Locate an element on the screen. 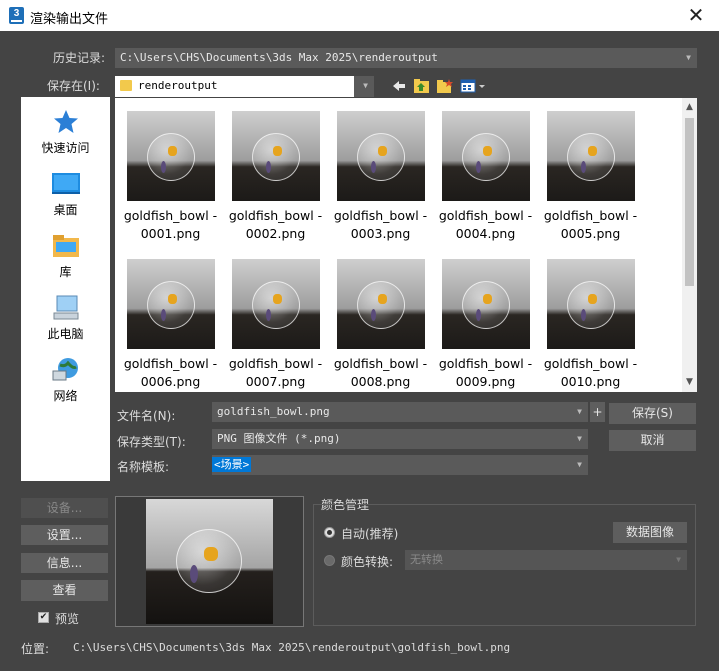 This screenshot has height=671, width=719. sidebar-item-label: 快速访问 is located at coordinates (65, 148).